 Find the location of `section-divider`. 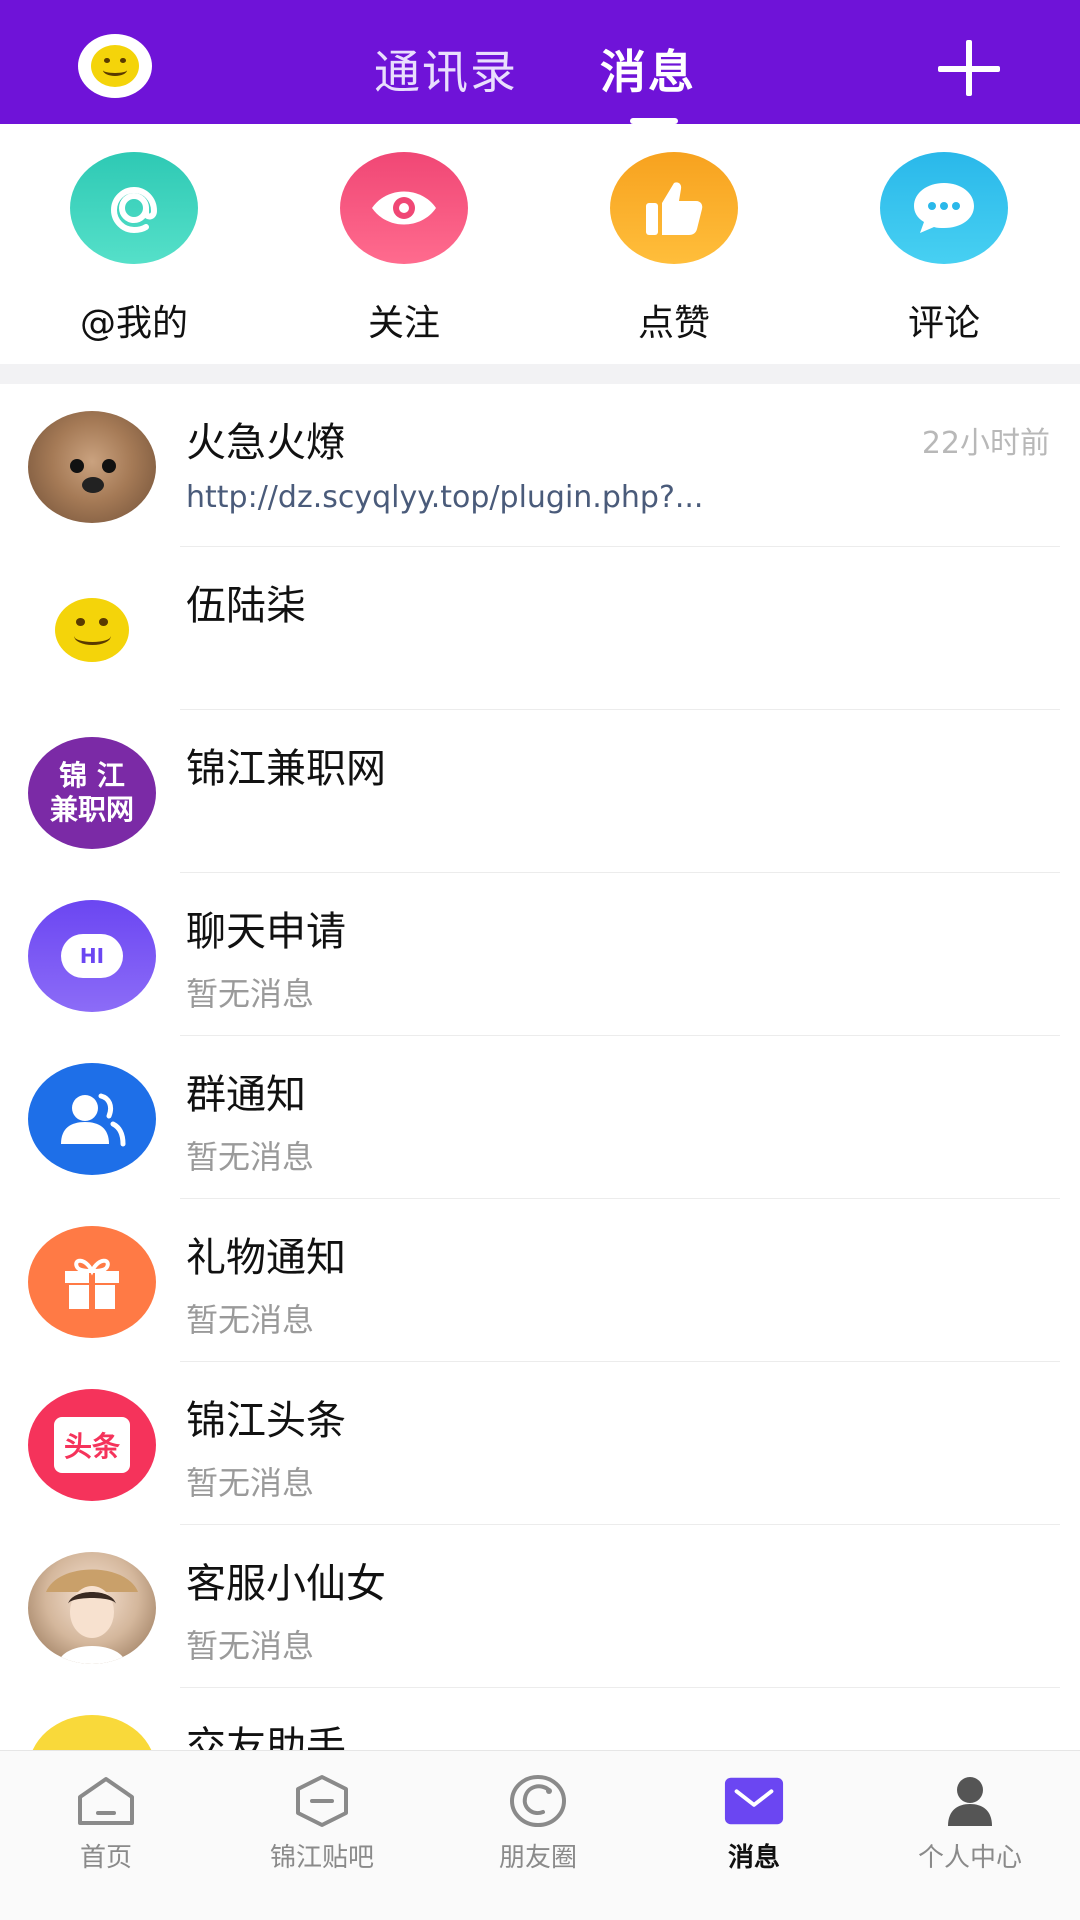

section-divider is located at coordinates (540, 374).